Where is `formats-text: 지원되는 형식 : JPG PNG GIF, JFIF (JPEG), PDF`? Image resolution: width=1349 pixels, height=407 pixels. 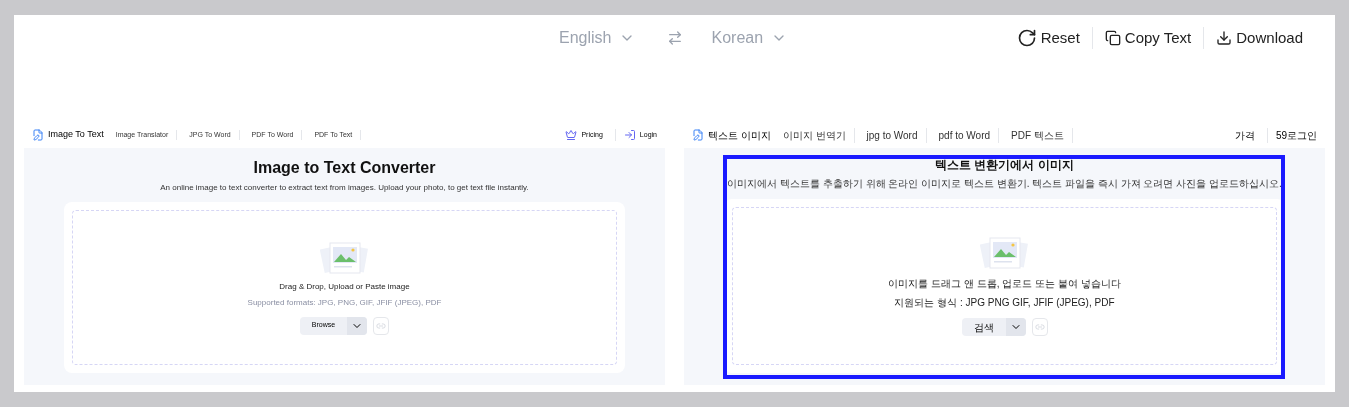
formats-text: 지원되는 형식 : JPG PNG GIF, JFIF (JPEG), PDF is located at coordinates (1004, 303).